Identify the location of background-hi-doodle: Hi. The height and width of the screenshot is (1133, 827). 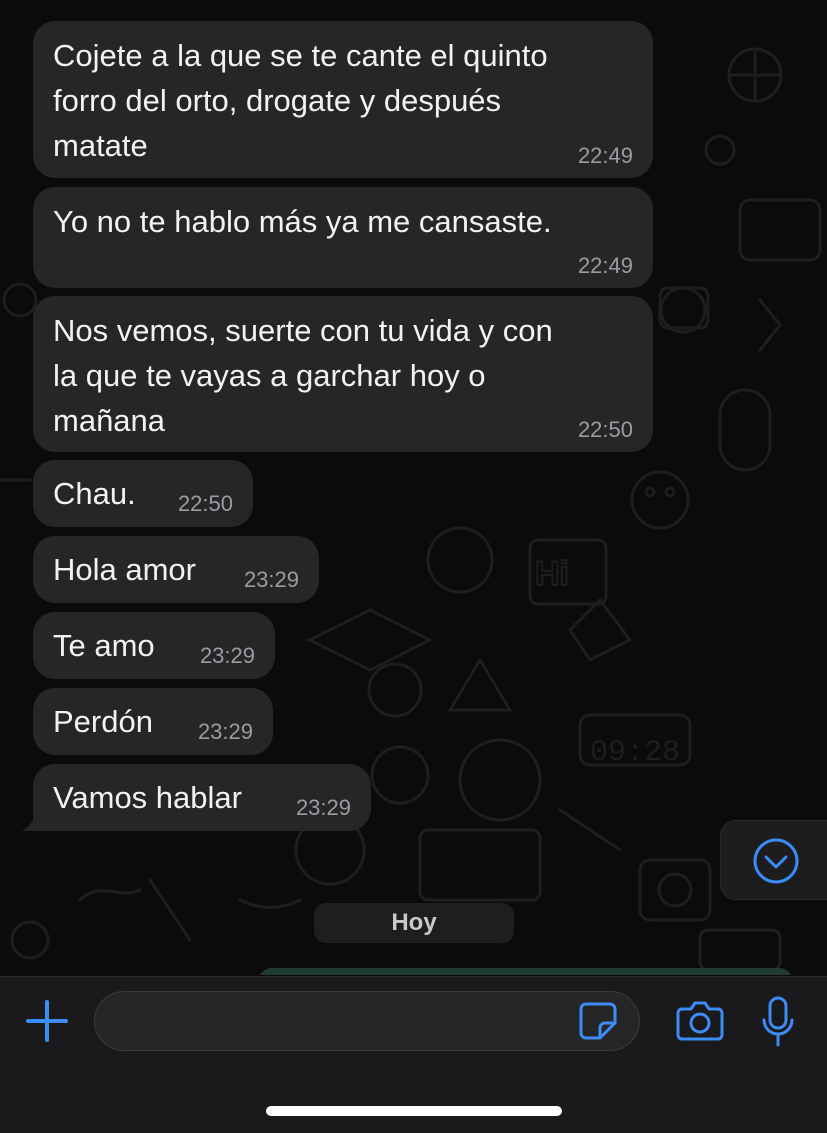
(552, 574).